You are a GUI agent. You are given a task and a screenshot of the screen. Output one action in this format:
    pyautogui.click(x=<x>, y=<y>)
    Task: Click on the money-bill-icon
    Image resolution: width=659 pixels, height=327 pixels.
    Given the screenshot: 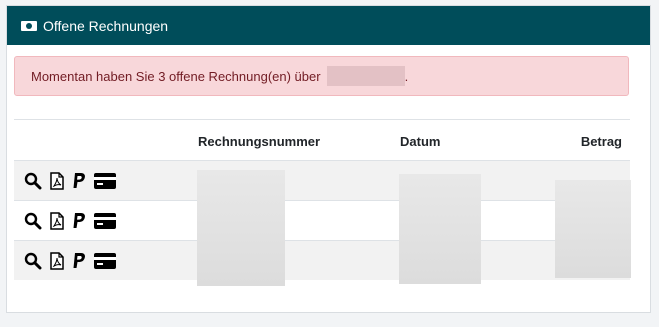 What is the action you would take?
    pyautogui.click(x=29, y=25)
    